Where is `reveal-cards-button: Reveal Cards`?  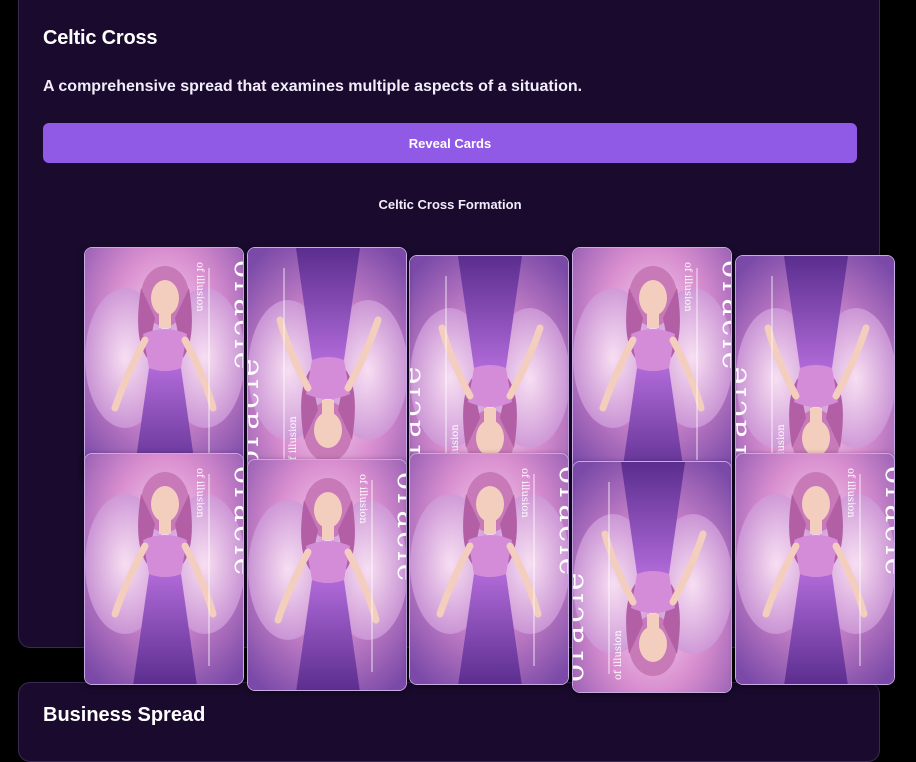 reveal-cards-button: Reveal Cards is located at coordinates (450, 143).